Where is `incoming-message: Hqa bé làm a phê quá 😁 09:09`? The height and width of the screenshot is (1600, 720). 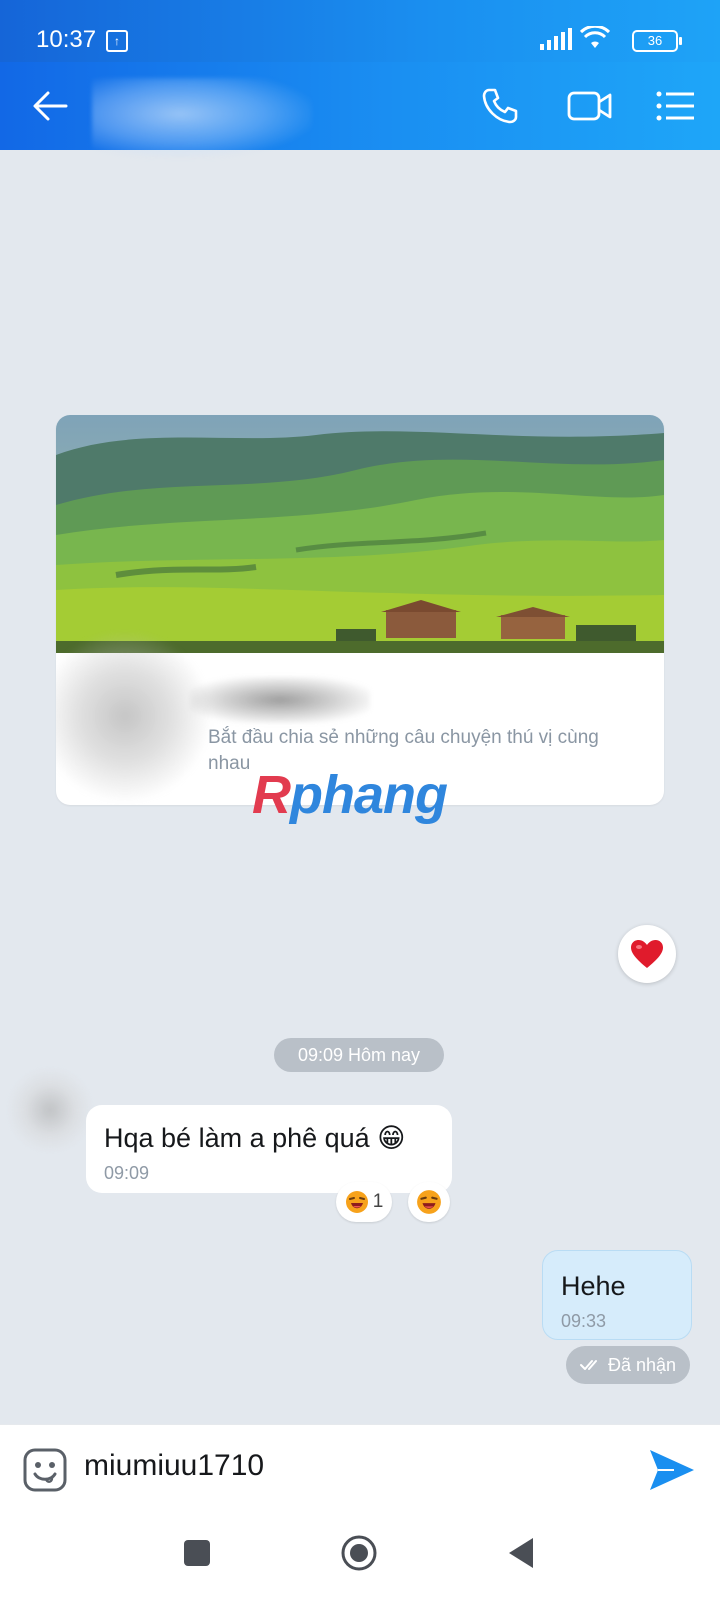 incoming-message: Hqa bé làm a phê quá 😁 09:09 is located at coordinates (269, 1149).